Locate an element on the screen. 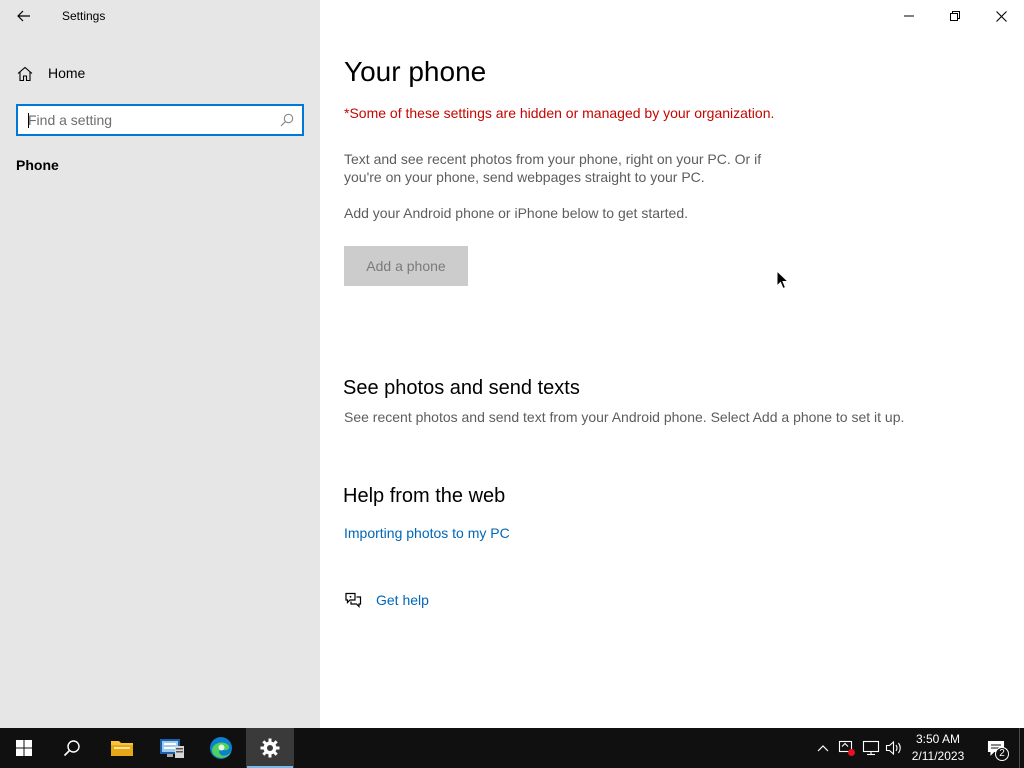 This screenshot has height=768, width=1024. close-button is located at coordinates (1001, 16).